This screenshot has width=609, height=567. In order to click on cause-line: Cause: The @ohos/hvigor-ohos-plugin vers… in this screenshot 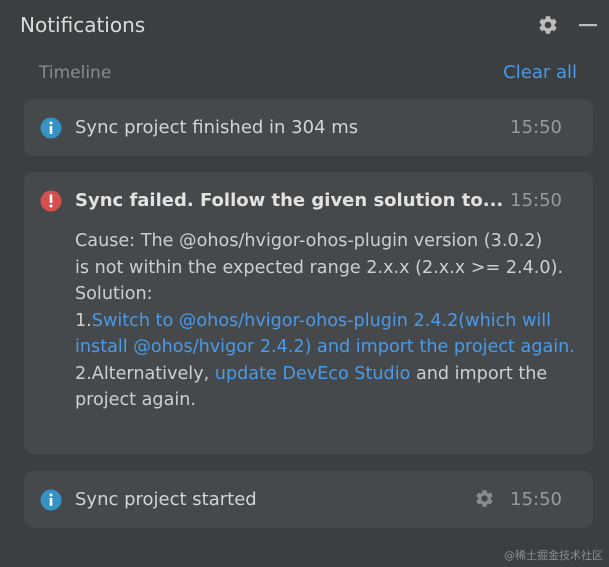, I will do `click(309, 241)`.